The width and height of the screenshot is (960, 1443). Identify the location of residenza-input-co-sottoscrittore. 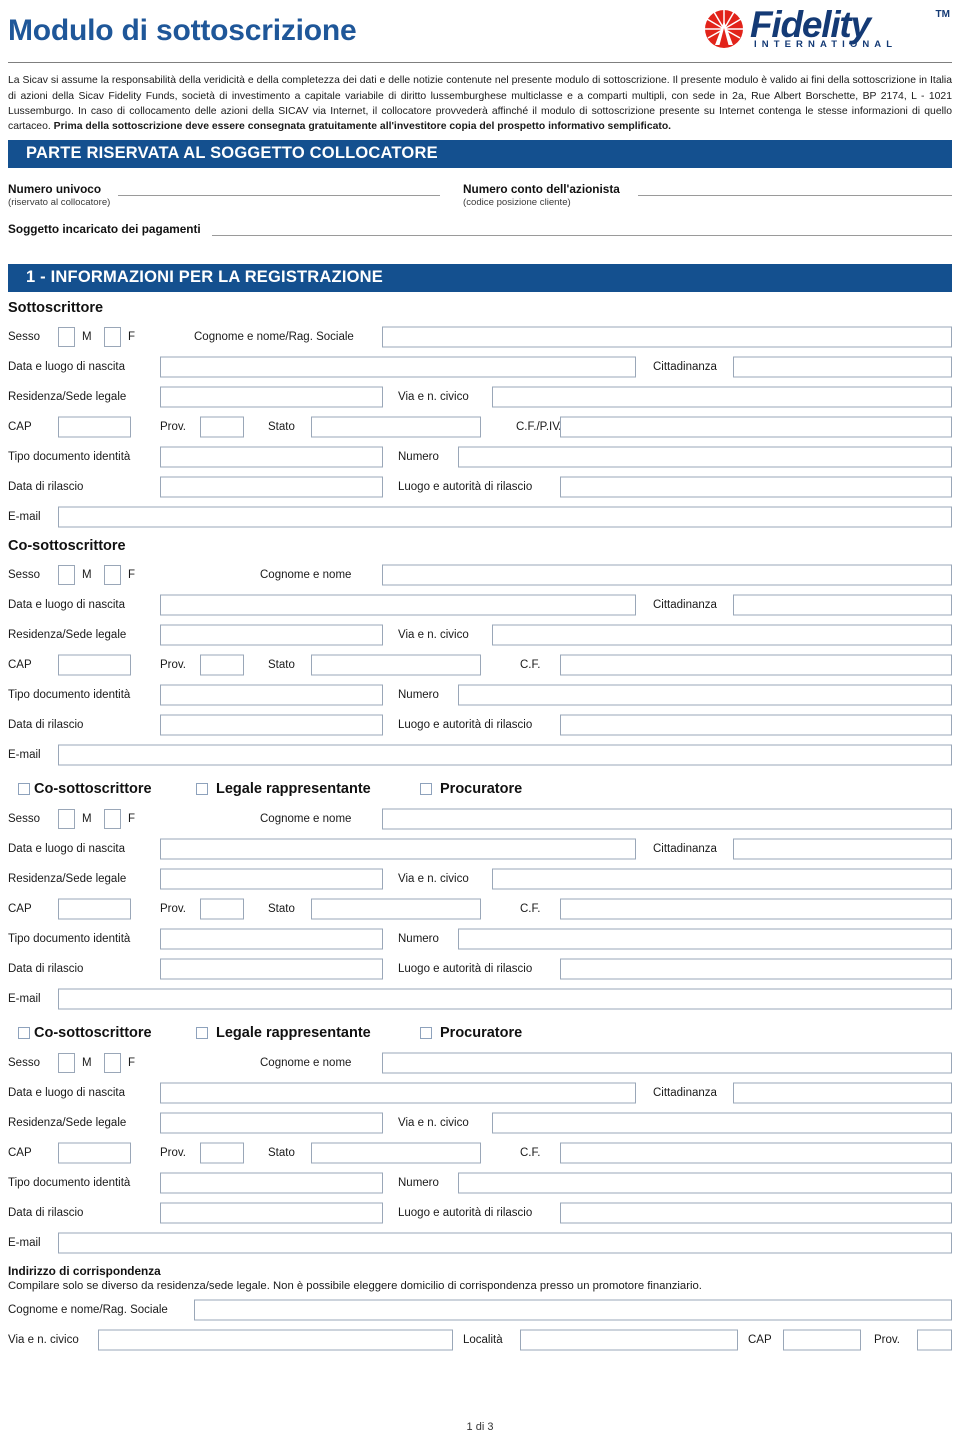
(271, 635).